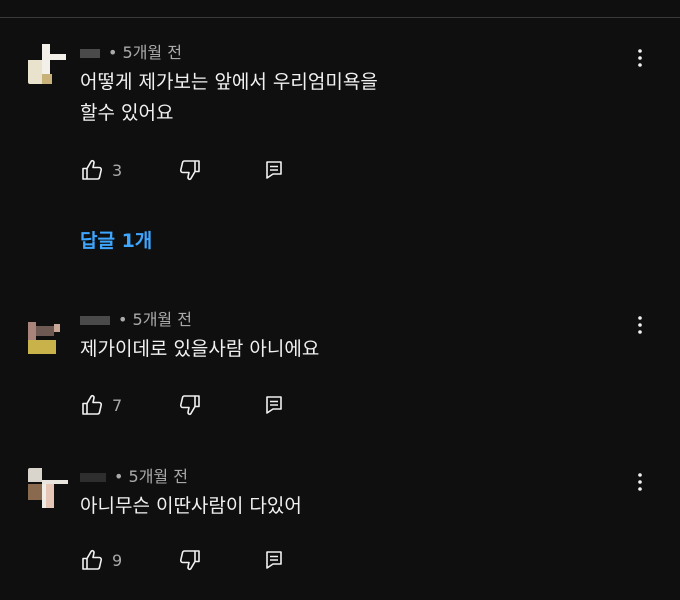 This screenshot has height=600, width=680. What do you see at coordinates (229, 97) in the screenshot?
I see `comment-text: 어떻게 제가보는 앞에서 우리엄미욕을 할수 있어요` at bounding box center [229, 97].